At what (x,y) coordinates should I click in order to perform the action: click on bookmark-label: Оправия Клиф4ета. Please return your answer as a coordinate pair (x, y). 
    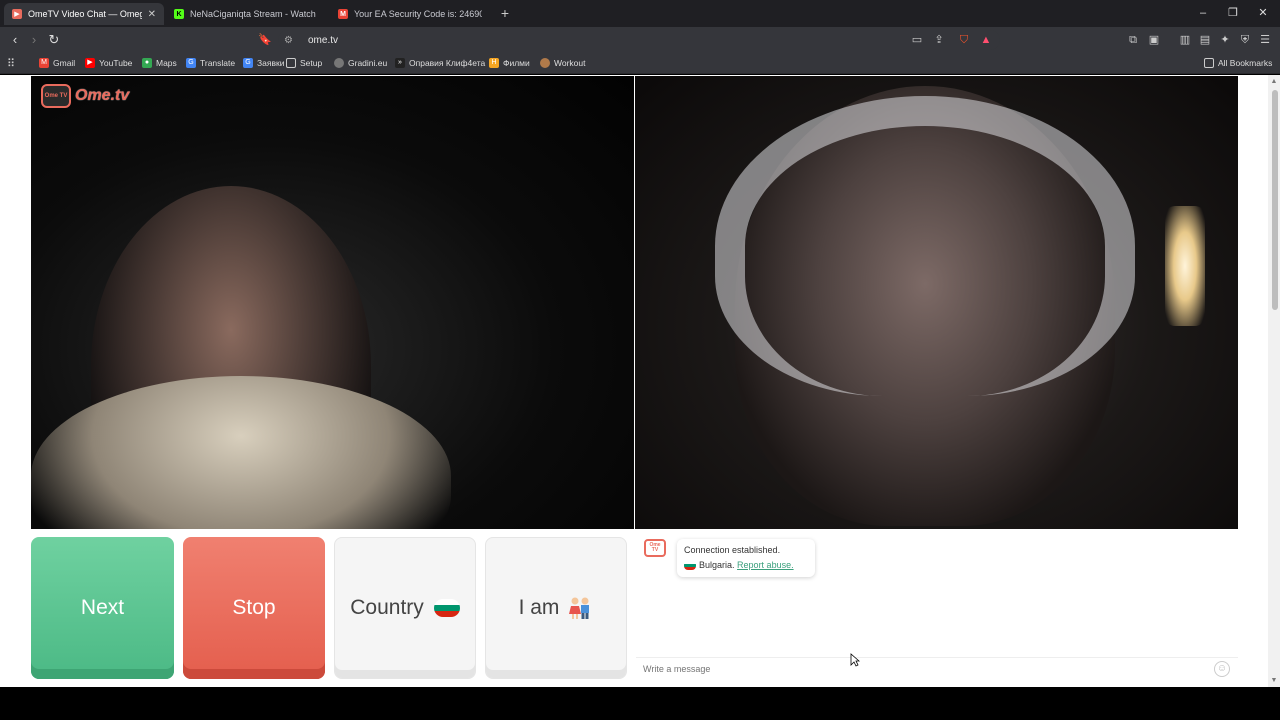
    Looking at the image, I should click on (447, 63).